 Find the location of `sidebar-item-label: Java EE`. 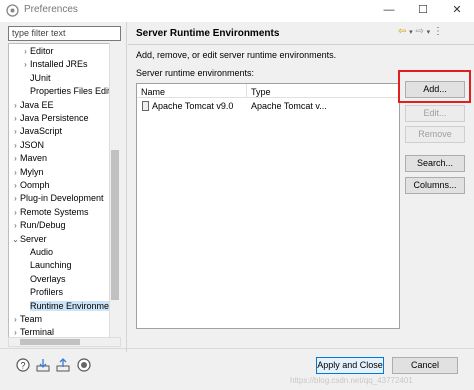

sidebar-item-label: Java EE is located at coordinates (37, 104).